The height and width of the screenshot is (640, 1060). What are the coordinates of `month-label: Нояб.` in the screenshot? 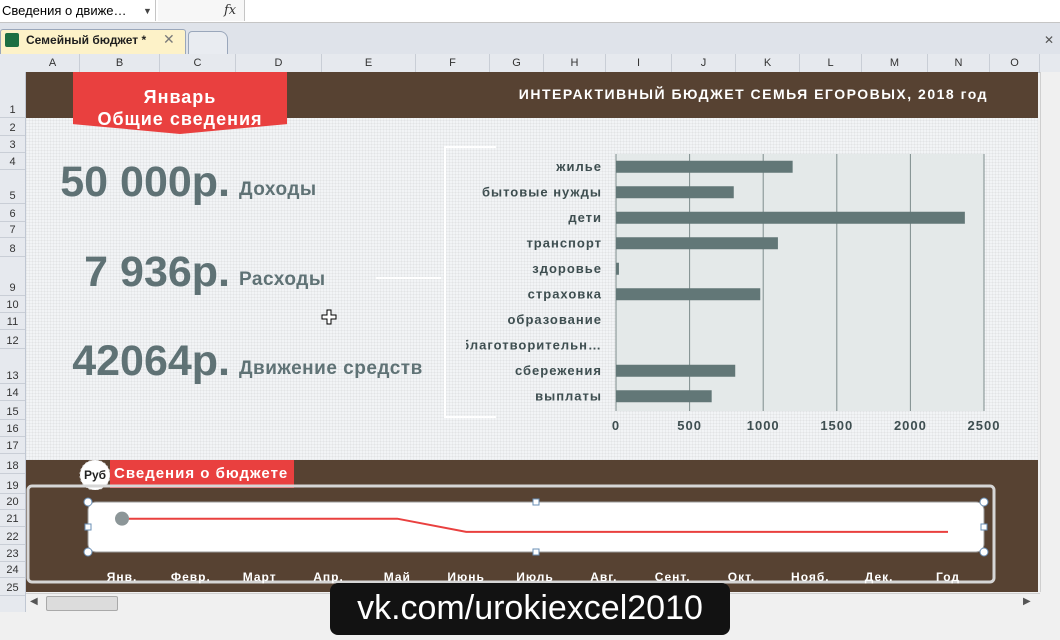 It's located at (810, 577).